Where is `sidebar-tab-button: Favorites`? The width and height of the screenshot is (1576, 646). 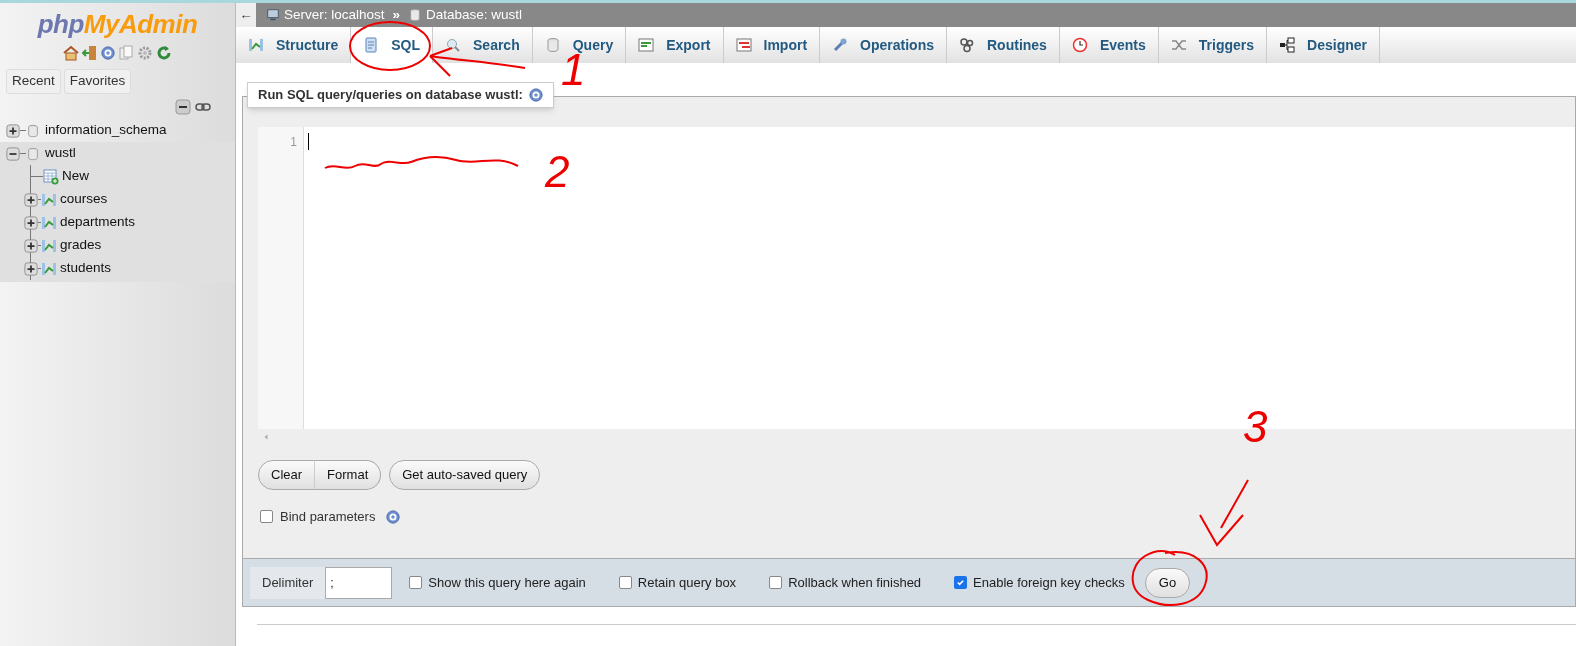 sidebar-tab-button: Favorites is located at coordinates (97, 81).